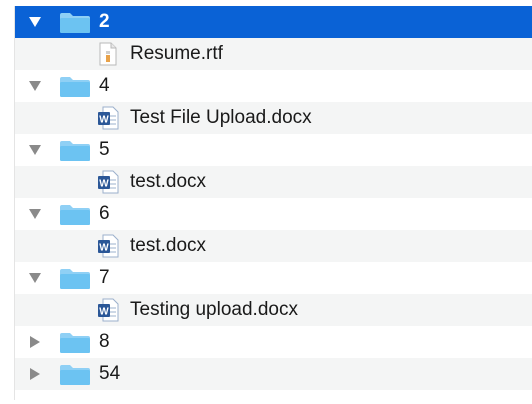 This screenshot has height=404, width=532. What do you see at coordinates (104, 277) in the screenshot?
I see `folder-label: 7` at bounding box center [104, 277].